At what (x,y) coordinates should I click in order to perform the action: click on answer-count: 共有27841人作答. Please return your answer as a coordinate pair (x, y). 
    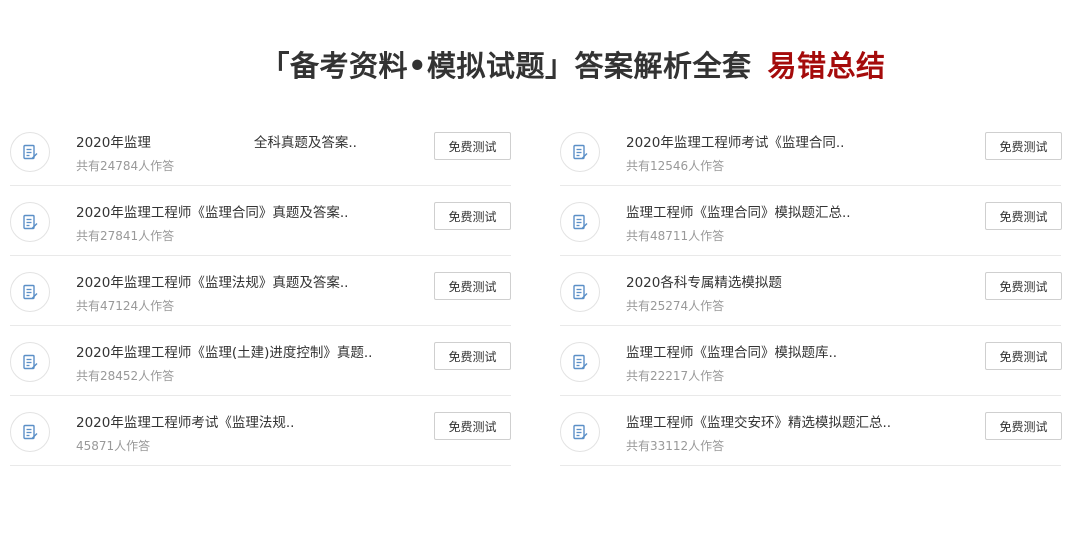
    Looking at the image, I should click on (125, 236).